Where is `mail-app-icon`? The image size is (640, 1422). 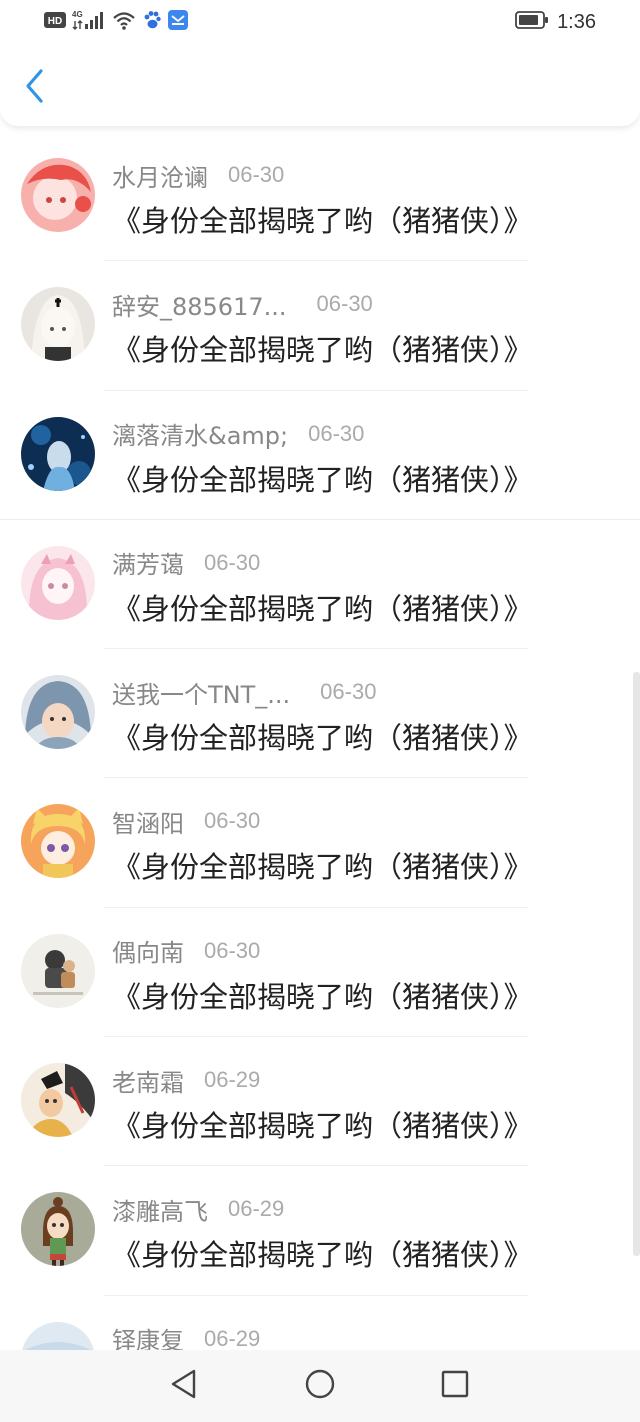
mail-app-icon is located at coordinates (178, 22).